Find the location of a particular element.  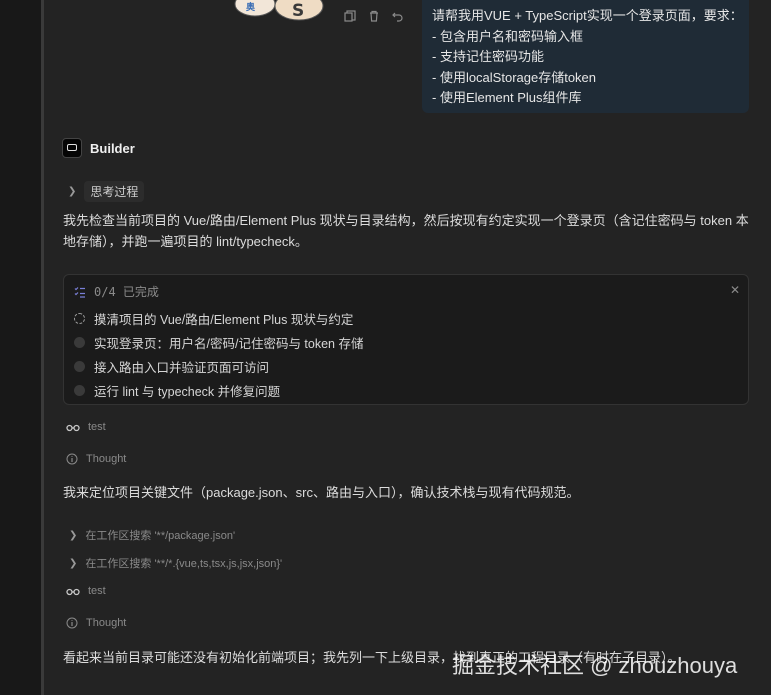

user-message-line: - 支持记住密码功能 is located at coordinates (488, 56).